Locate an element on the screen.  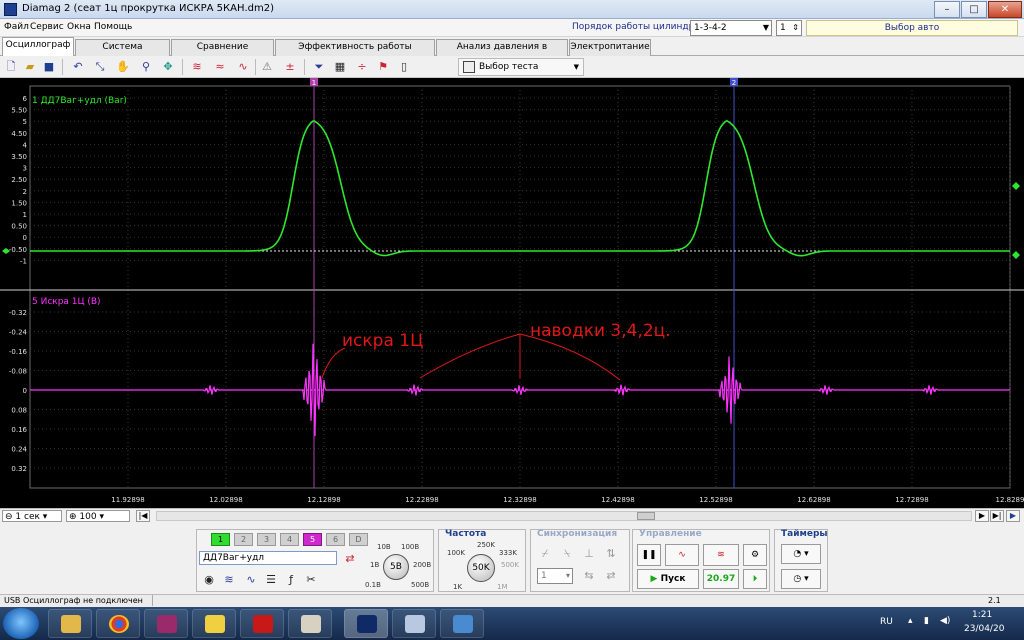
channel-d-button: D is located at coordinates (358, 539).